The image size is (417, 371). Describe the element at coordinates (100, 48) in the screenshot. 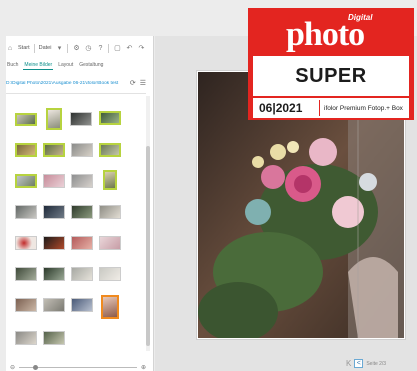

I see `help-icon: ?` at that location.